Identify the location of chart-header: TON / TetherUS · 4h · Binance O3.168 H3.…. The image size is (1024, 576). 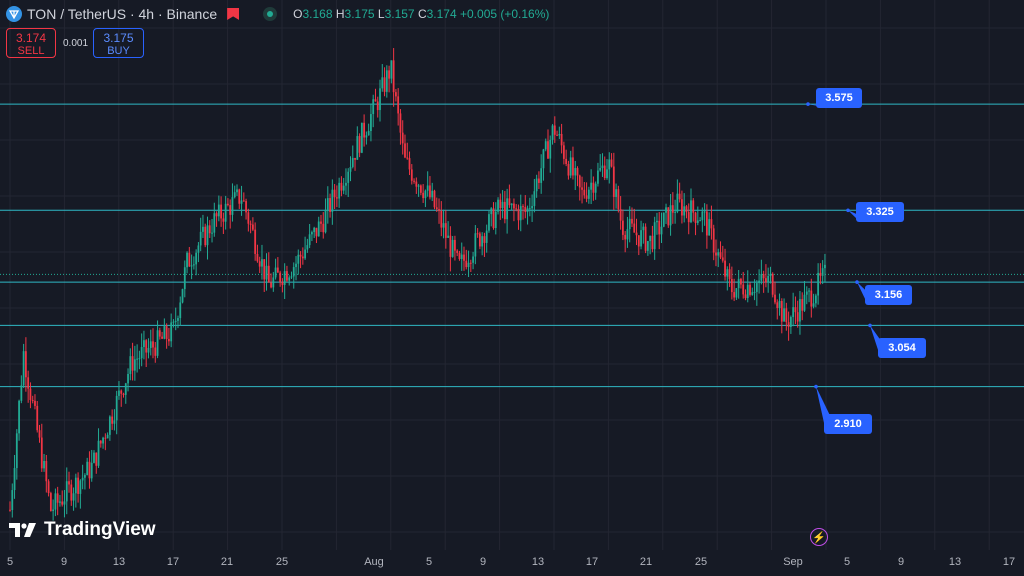
(512, 14).